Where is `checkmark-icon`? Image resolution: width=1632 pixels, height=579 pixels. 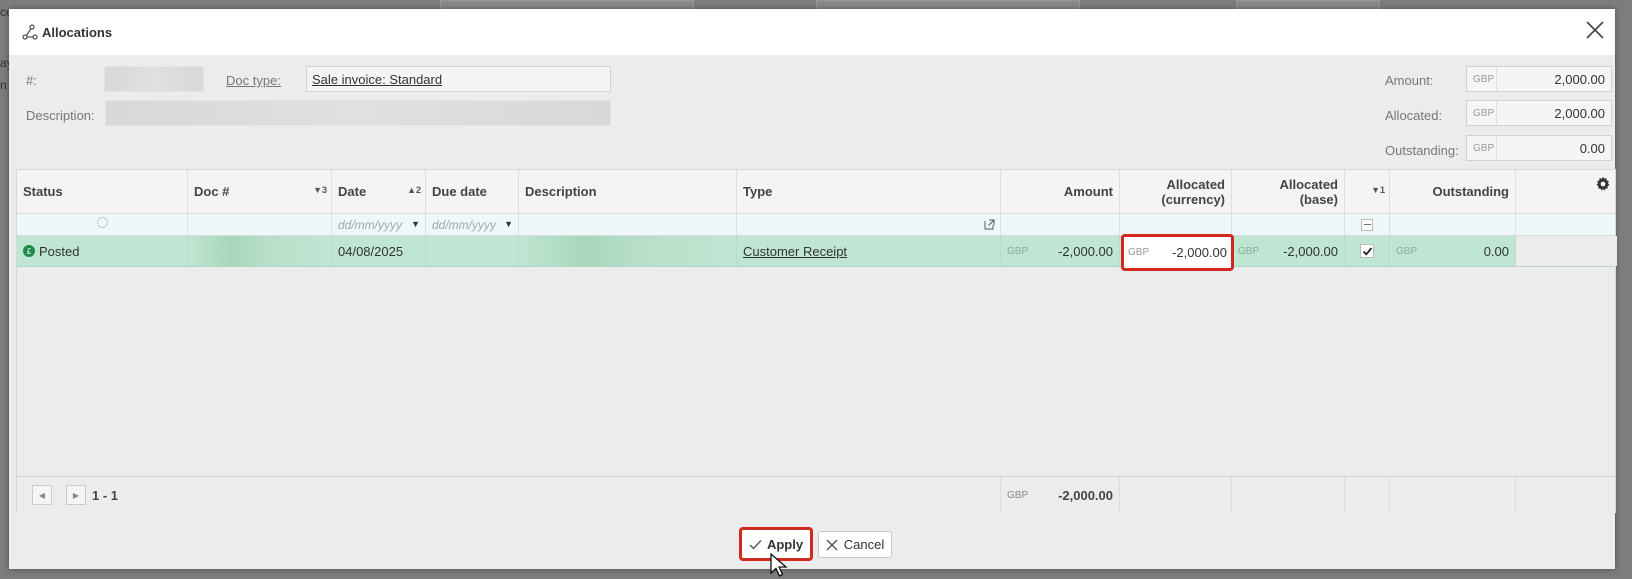
checkmark-icon is located at coordinates (1367, 251).